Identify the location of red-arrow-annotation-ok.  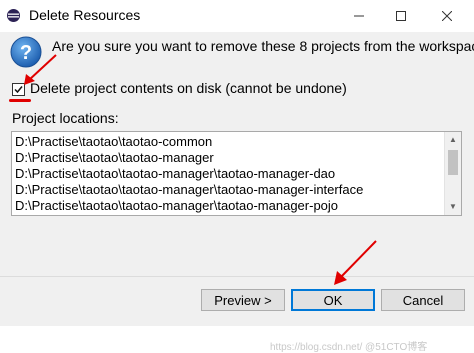
(355, 262).